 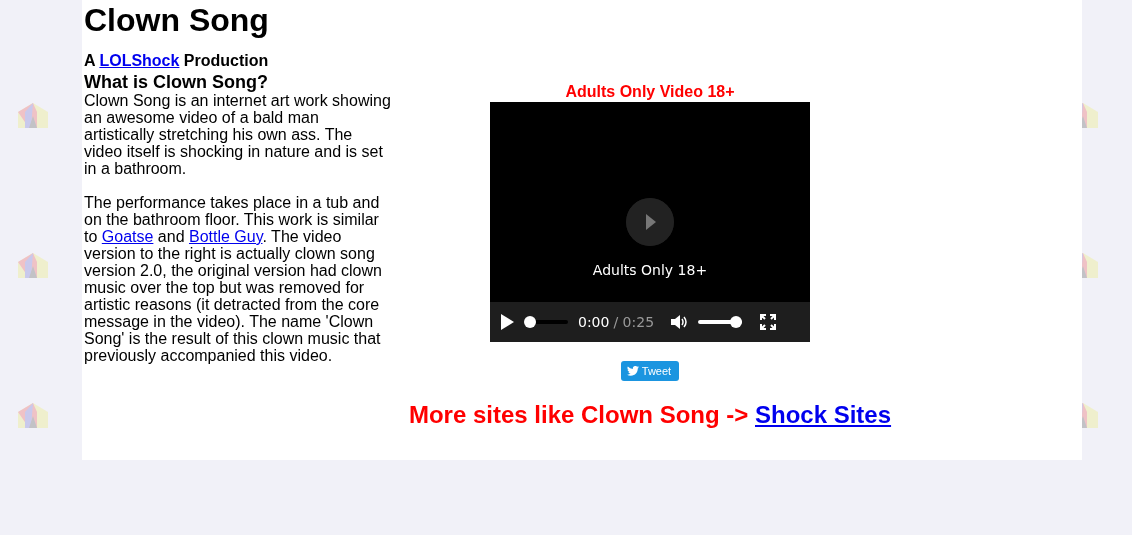 I want to click on paragraph: The performance takes place in a tub and on the bathroom floor. This work is similar to Goatse and Bottle Guy. The video version to the right is actually clown song version 2.0, the original version had clown music over the top but was removed for artistic reasons (it detracted from the core message in the video). The name 'Clown Song' is the result of this clown music that previously accompanied this video., so click(x=233, y=279).